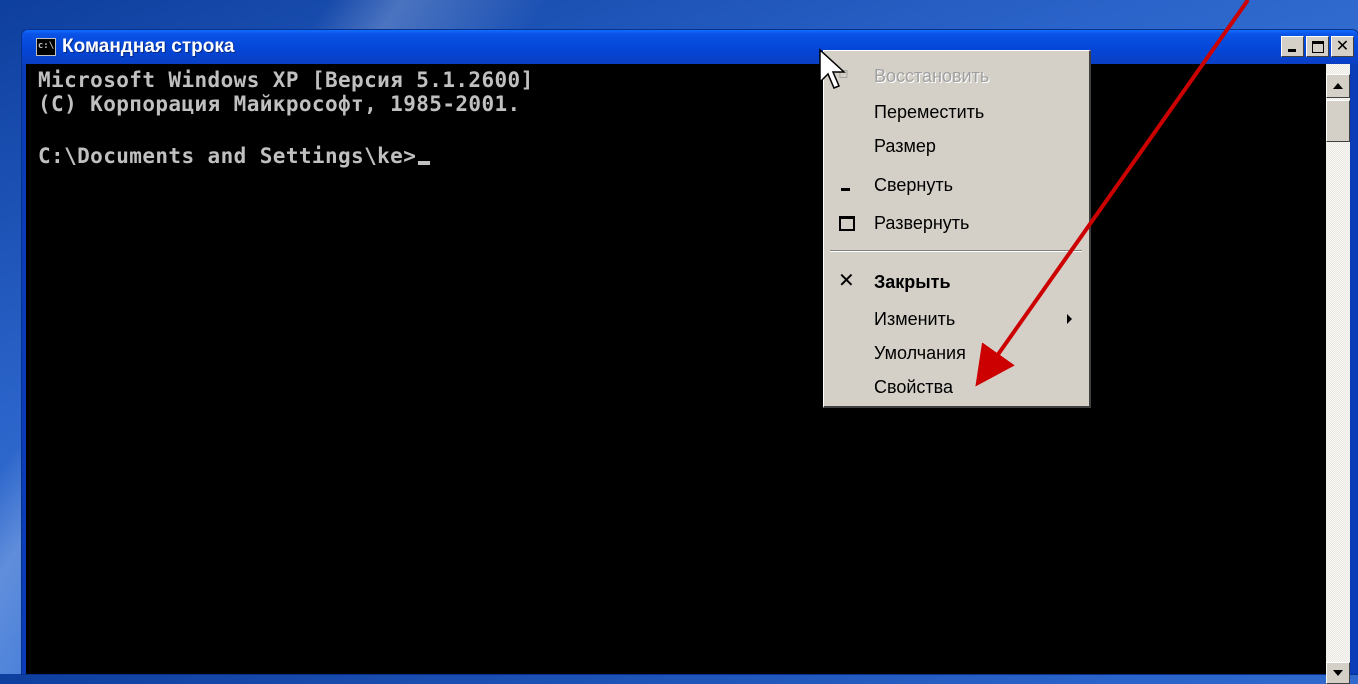  I want to click on console-prompt-line: C:\Documents and Settings\ke>, so click(234, 156).